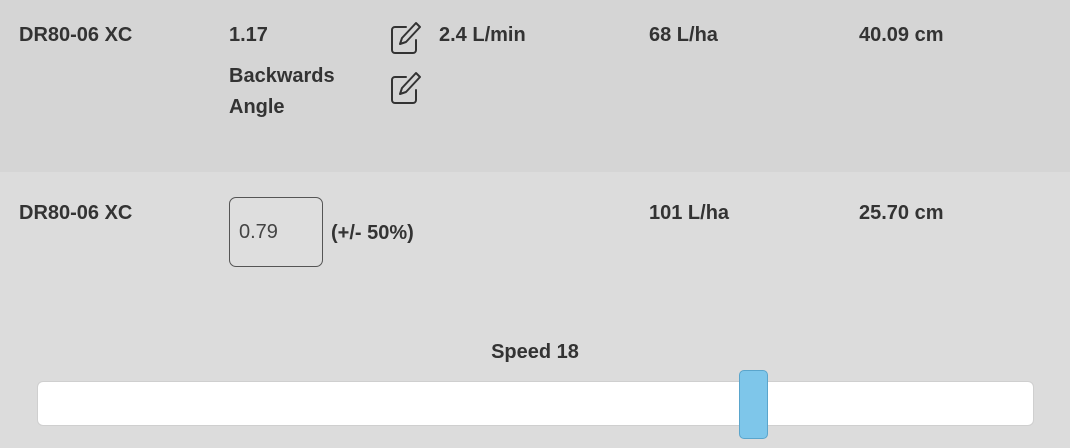 This screenshot has height=448, width=1070. What do you see at coordinates (901, 35) in the screenshot?
I see `spacing: 40.09 cm` at bounding box center [901, 35].